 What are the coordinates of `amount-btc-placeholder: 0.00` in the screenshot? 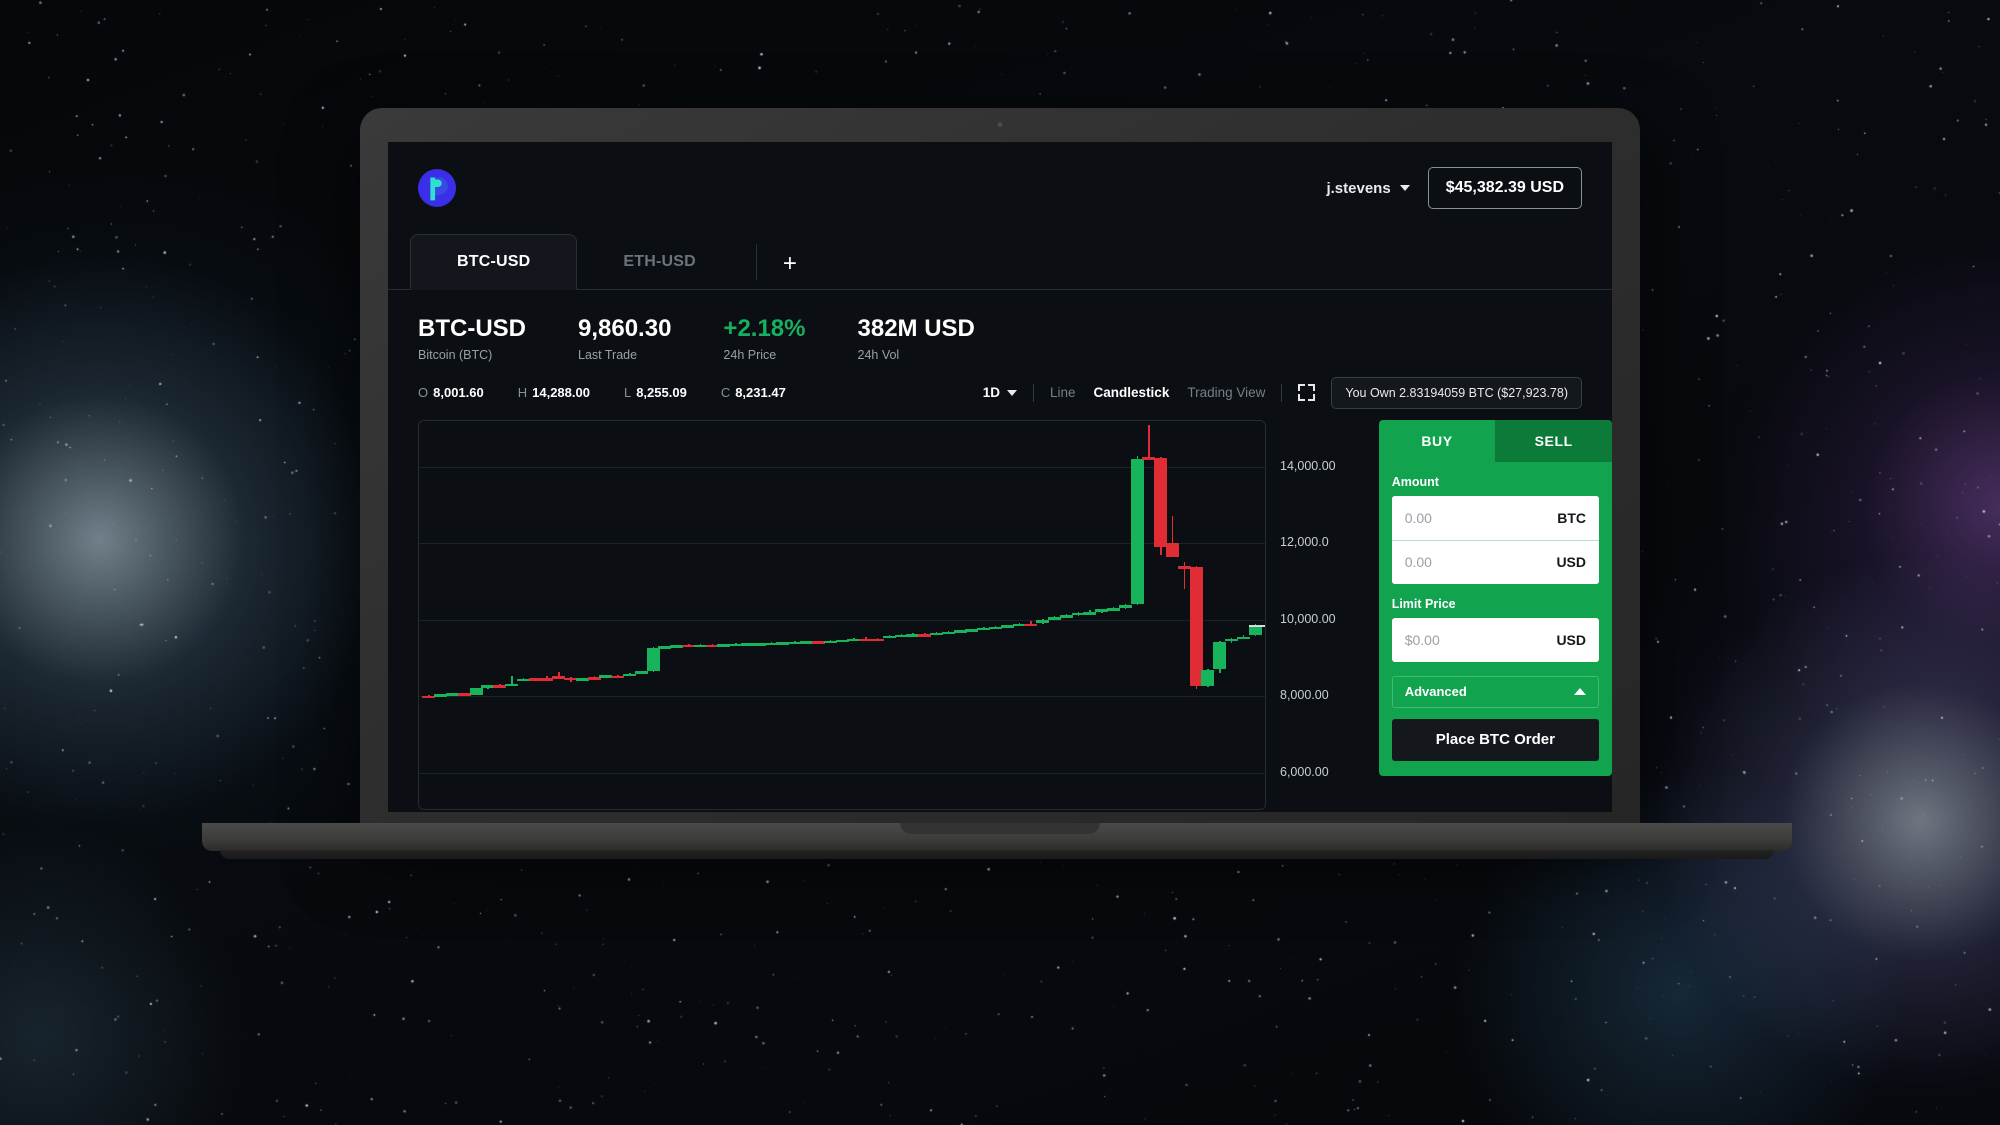 It's located at (1418, 517).